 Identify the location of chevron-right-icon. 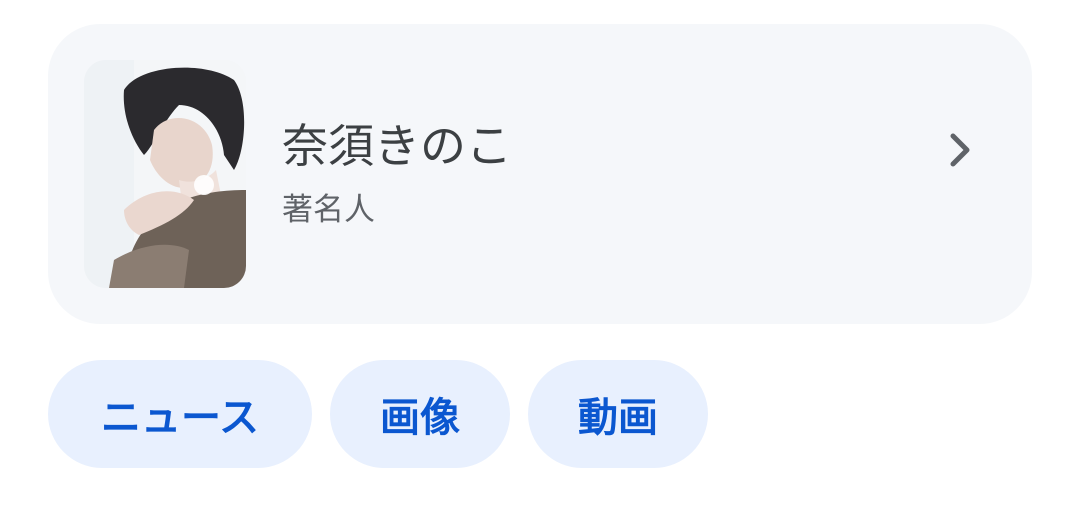
(960, 150).